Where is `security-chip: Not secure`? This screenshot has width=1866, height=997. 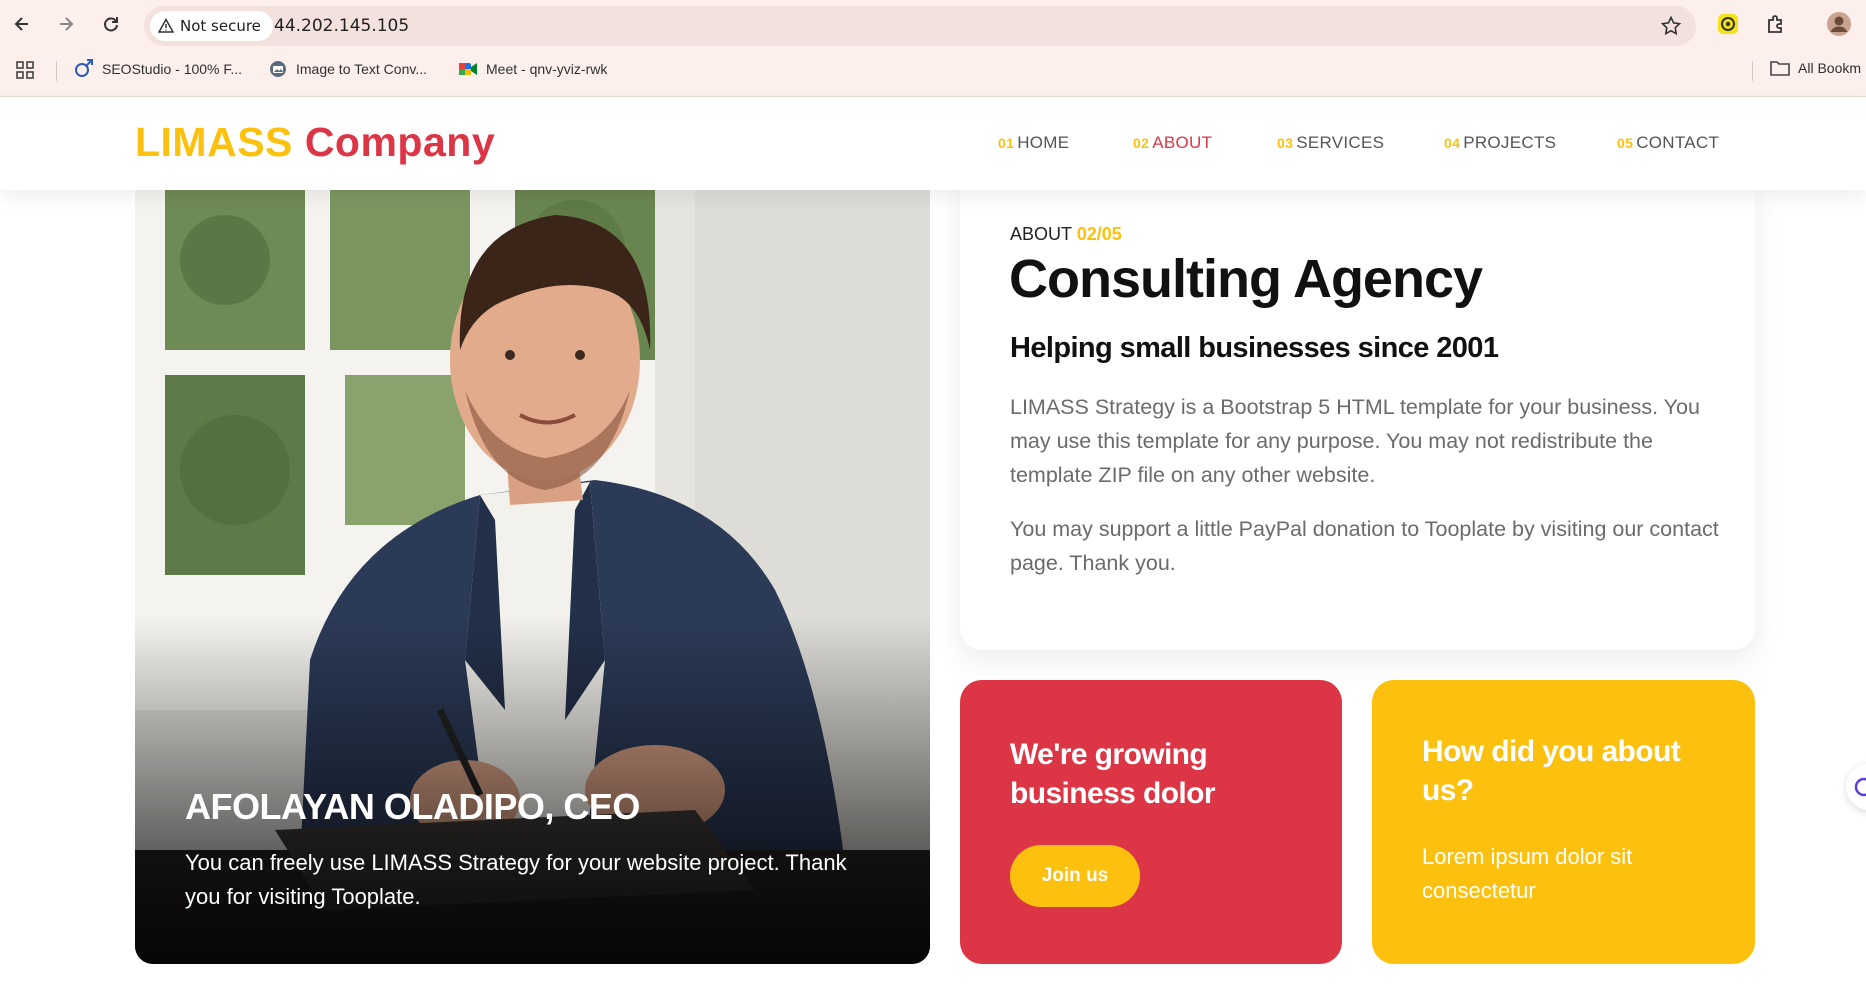
security-chip: Not secure is located at coordinates (211, 26).